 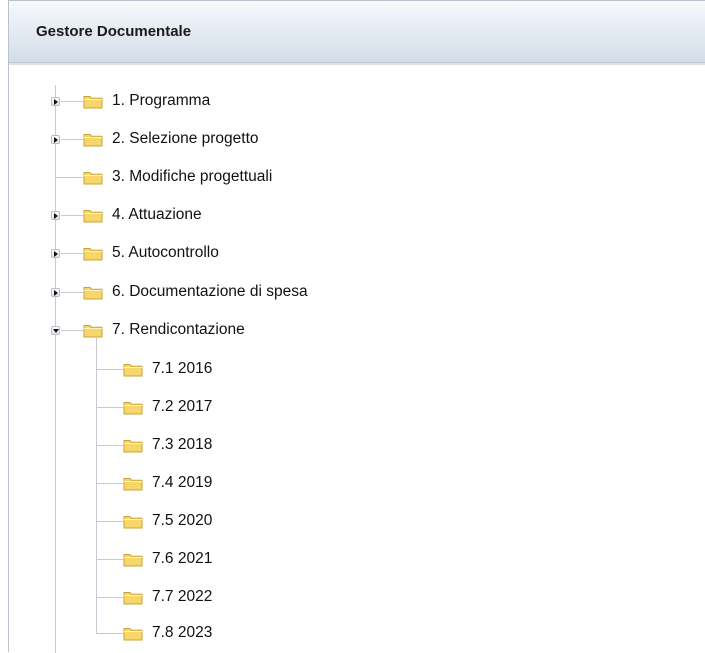 What do you see at coordinates (182, 558) in the screenshot?
I see `tree-node-label: 7.6 2021` at bounding box center [182, 558].